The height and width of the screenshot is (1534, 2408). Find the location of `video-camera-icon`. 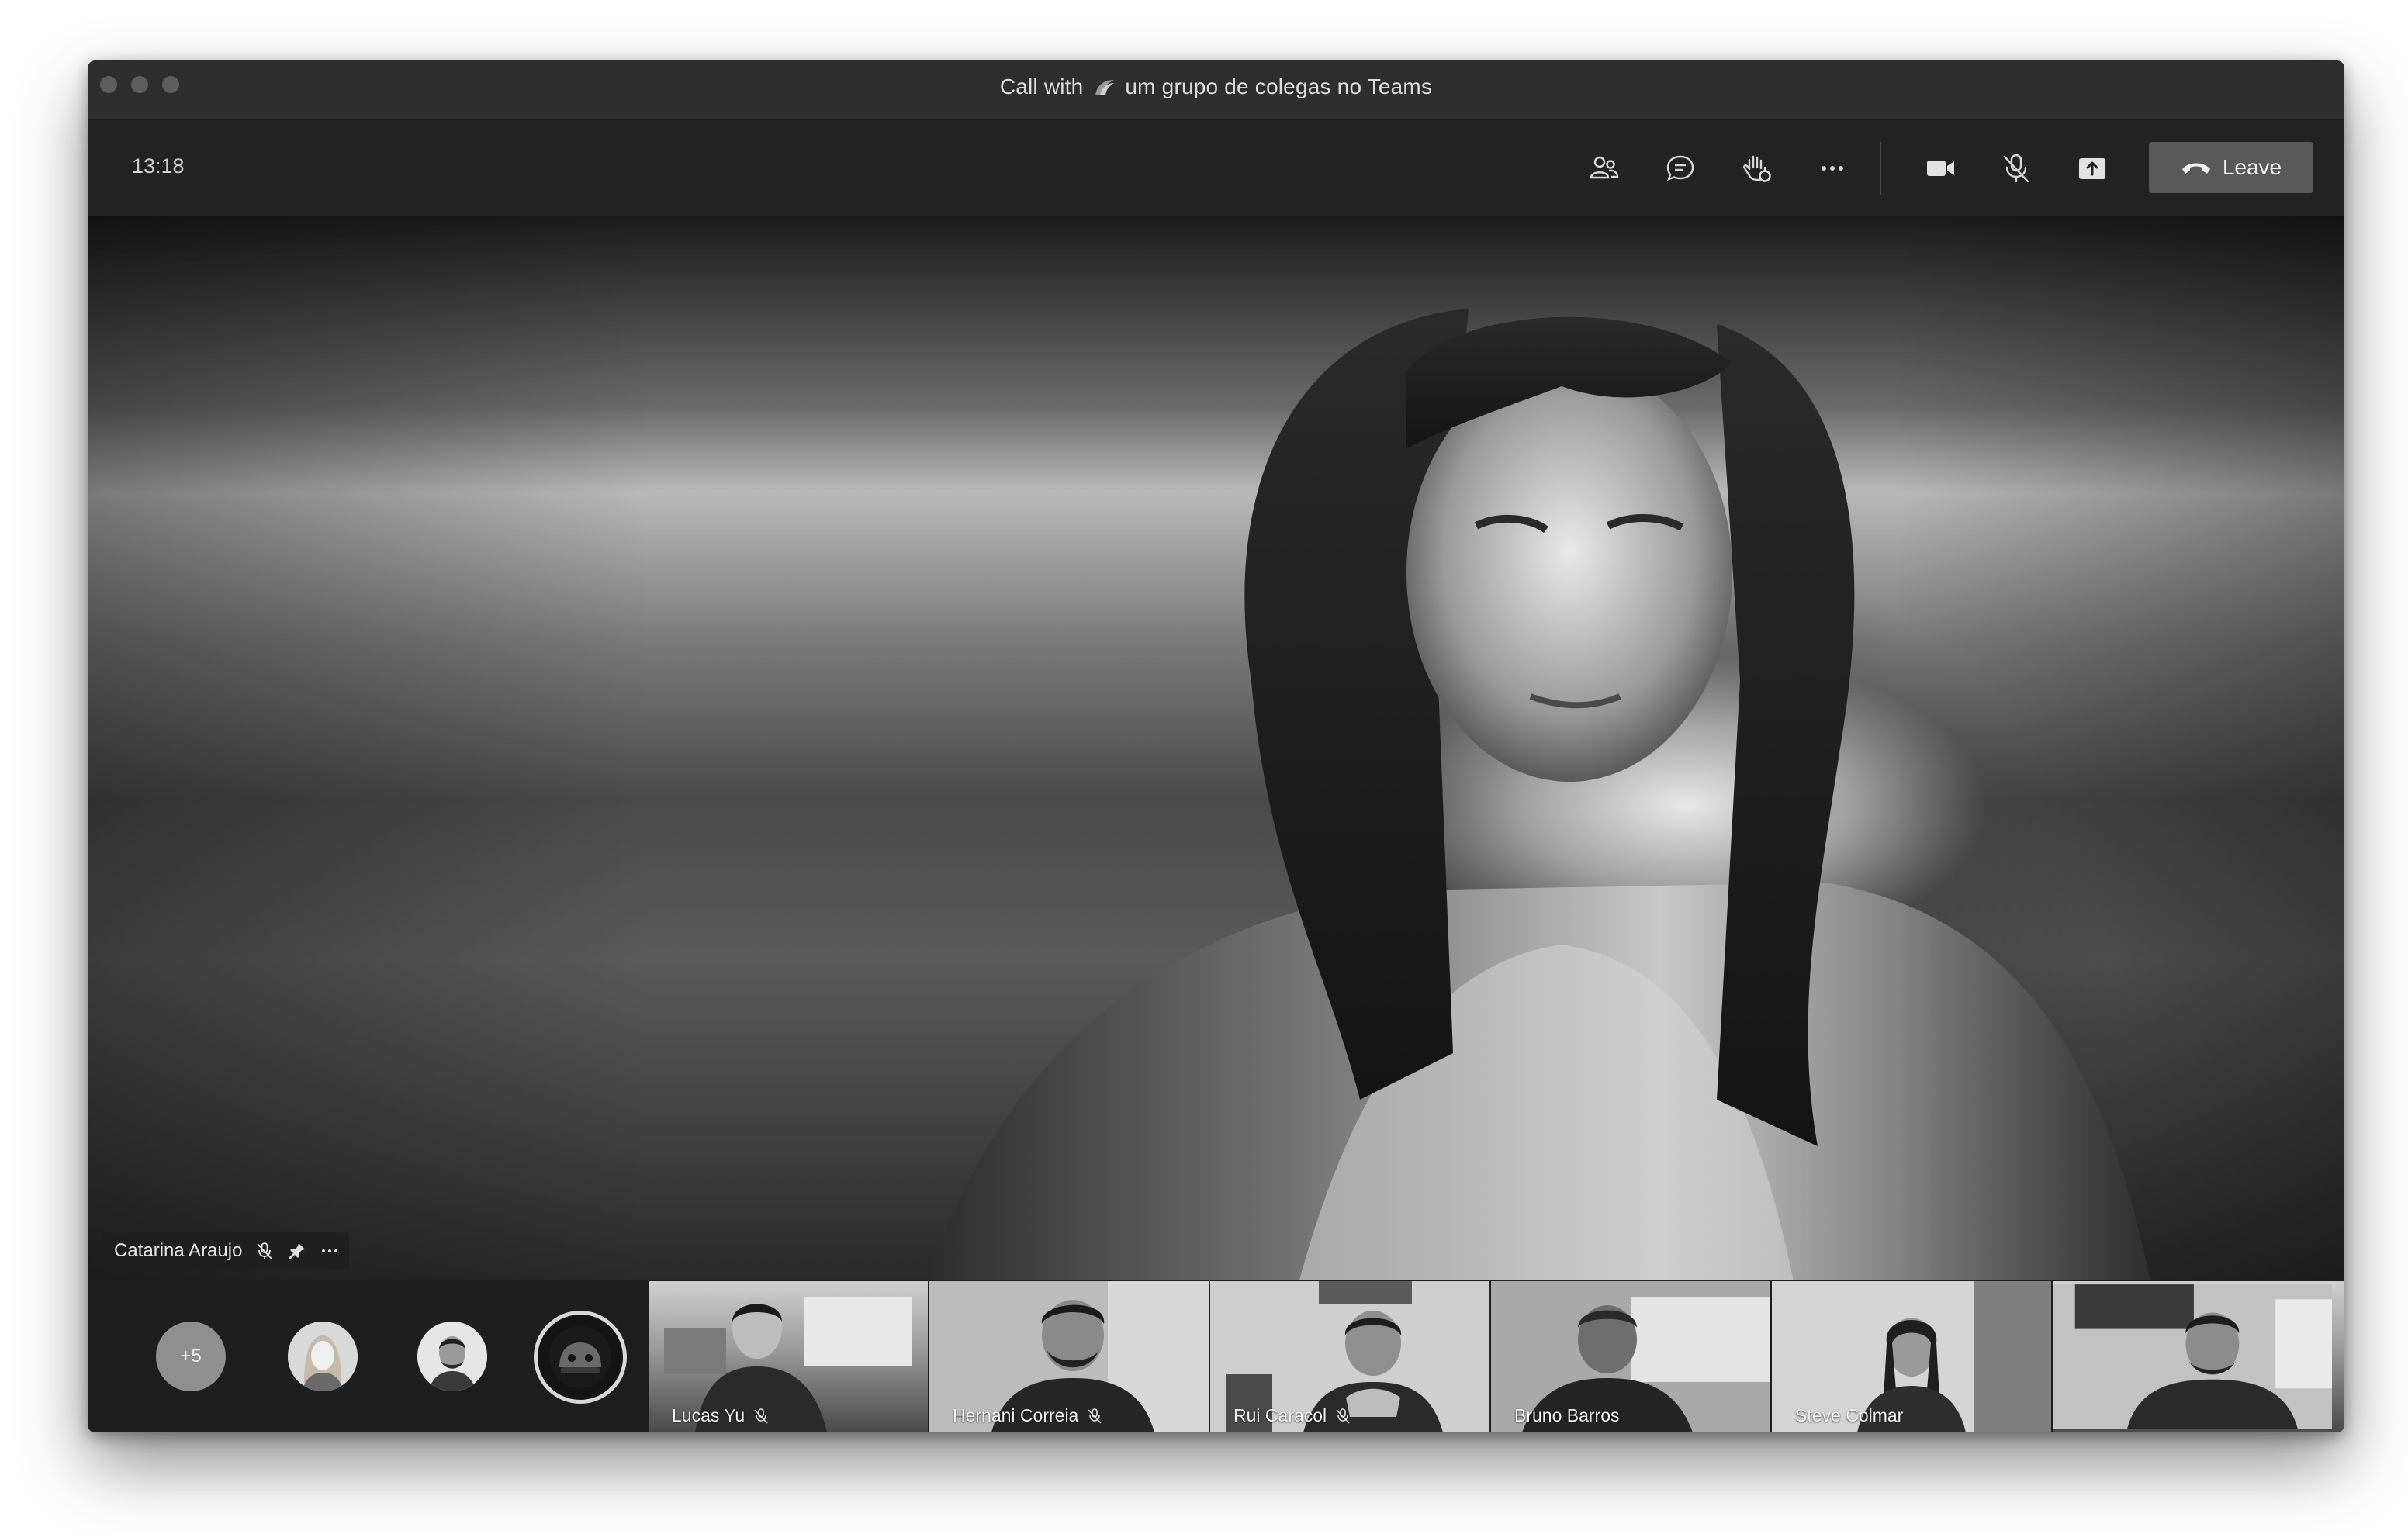

video-camera-icon is located at coordinates (1941, 168).